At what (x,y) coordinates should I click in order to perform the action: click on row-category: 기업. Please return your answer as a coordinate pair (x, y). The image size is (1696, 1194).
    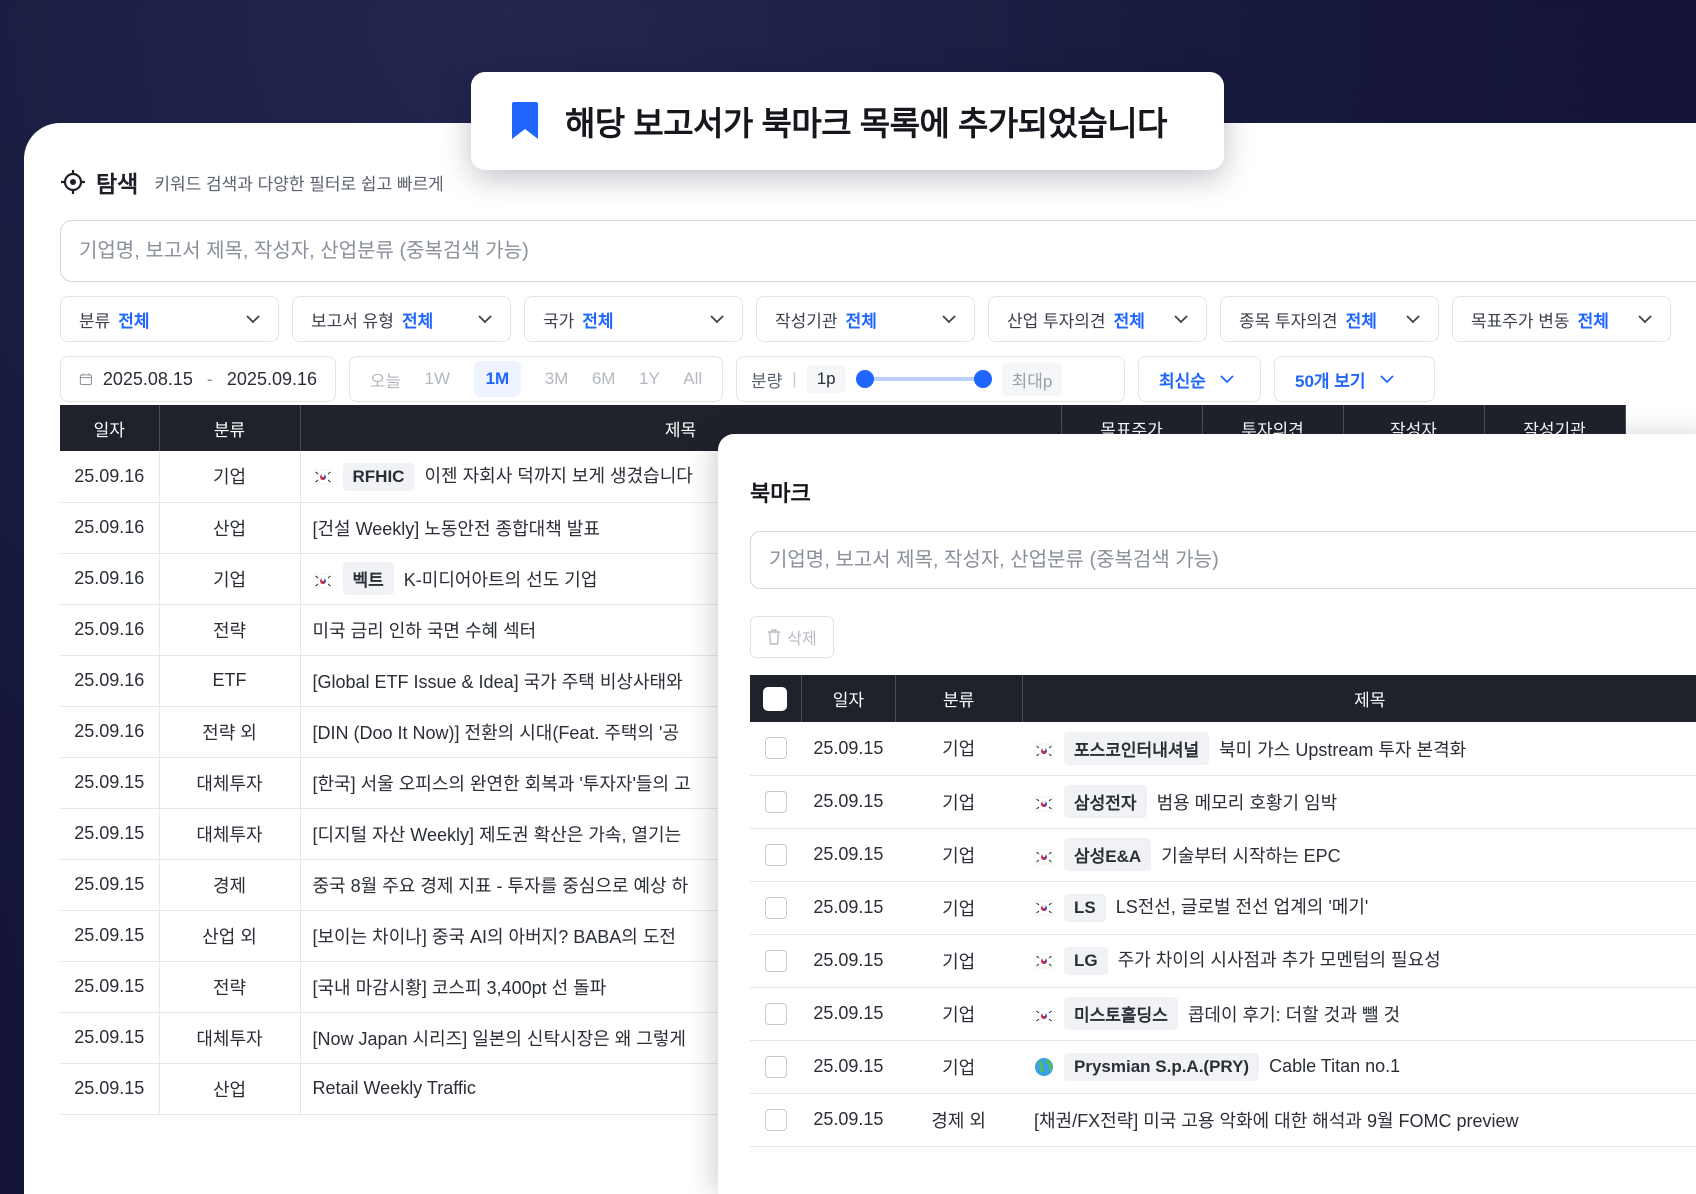
    Looking at the image, I should click on (230, 579).